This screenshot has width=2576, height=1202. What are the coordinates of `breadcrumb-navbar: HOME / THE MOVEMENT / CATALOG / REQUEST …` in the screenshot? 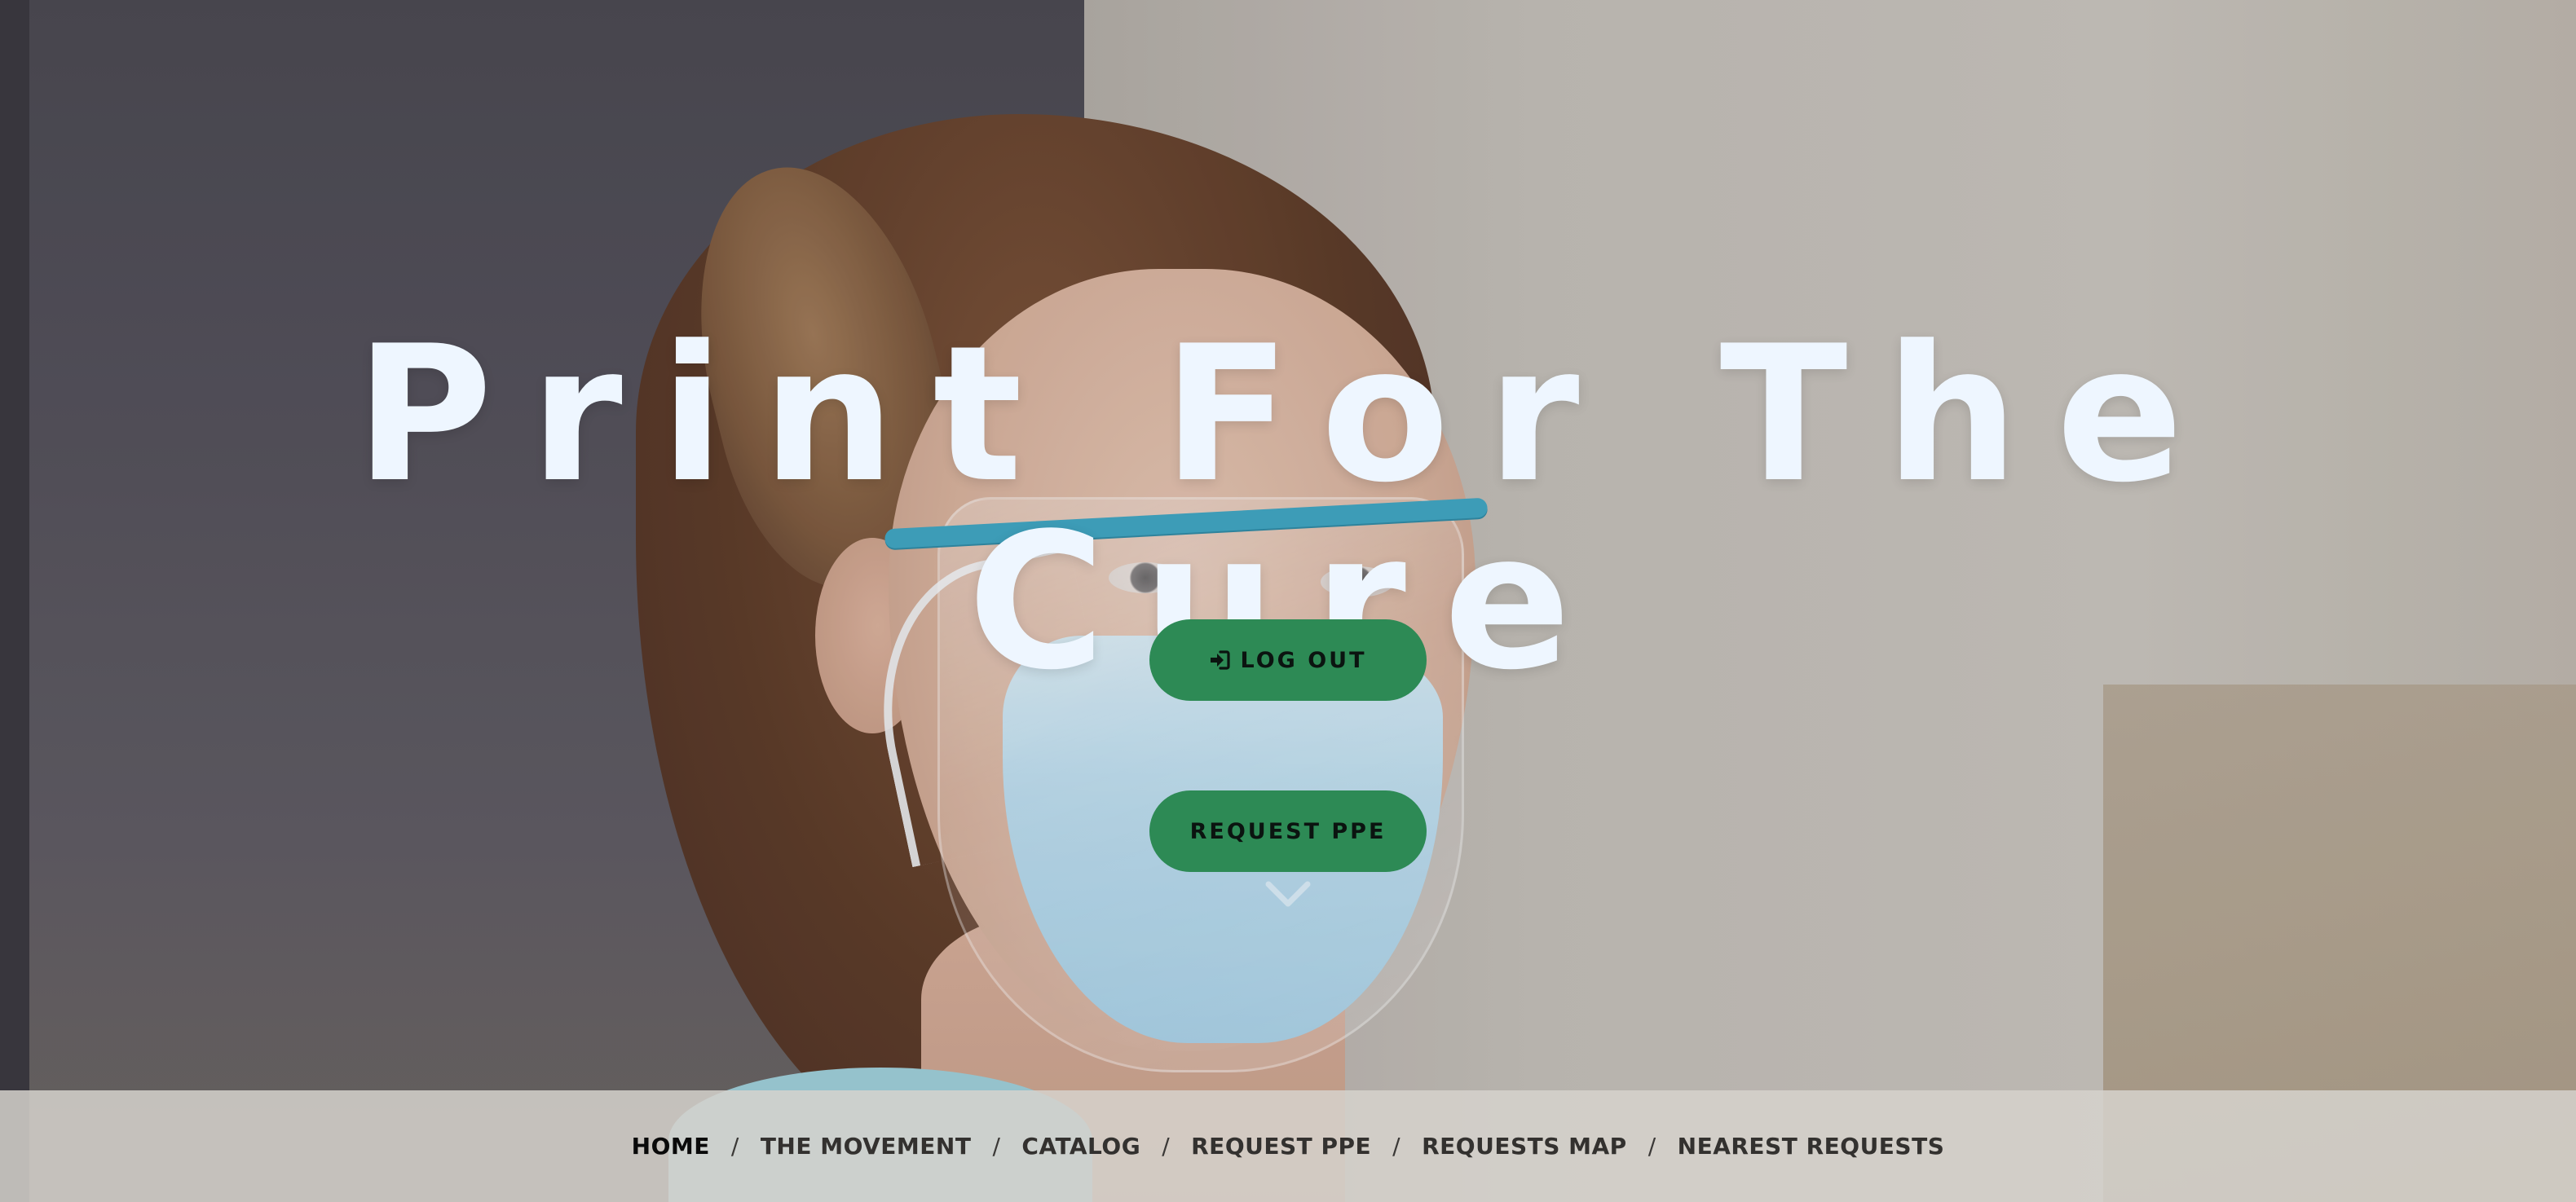 It's located at (1288, 1146).